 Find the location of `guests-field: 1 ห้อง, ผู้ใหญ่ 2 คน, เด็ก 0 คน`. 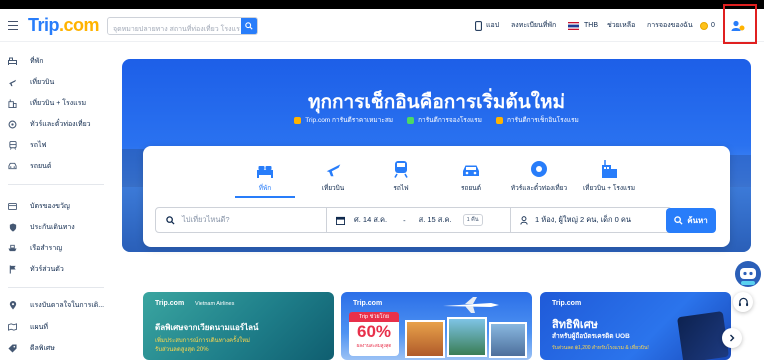

guests-field: 1 ห้อง, ผู้ใหญ่ 2 คน, เด็ก 0 คน is located at coordinates (595, 220).